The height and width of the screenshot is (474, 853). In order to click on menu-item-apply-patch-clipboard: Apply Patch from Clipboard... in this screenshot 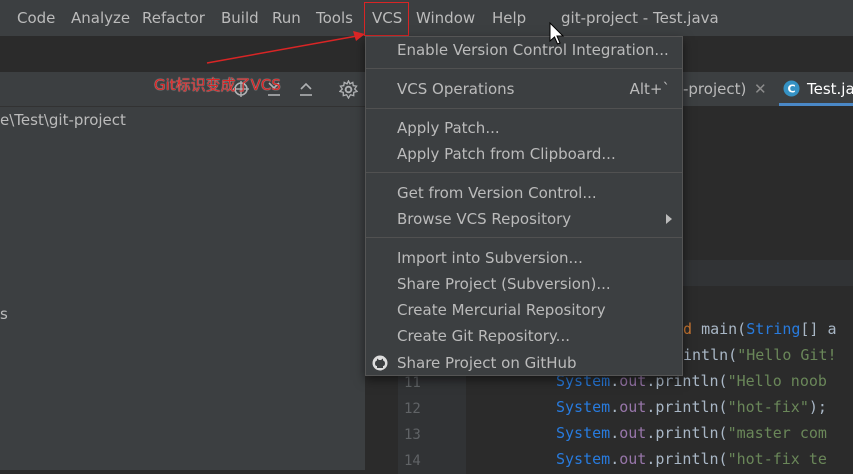, I will do `click(506, 154)`.